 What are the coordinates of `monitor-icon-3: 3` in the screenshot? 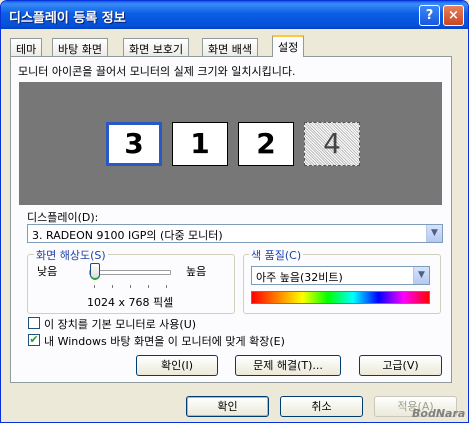 It's located at (134, 144).